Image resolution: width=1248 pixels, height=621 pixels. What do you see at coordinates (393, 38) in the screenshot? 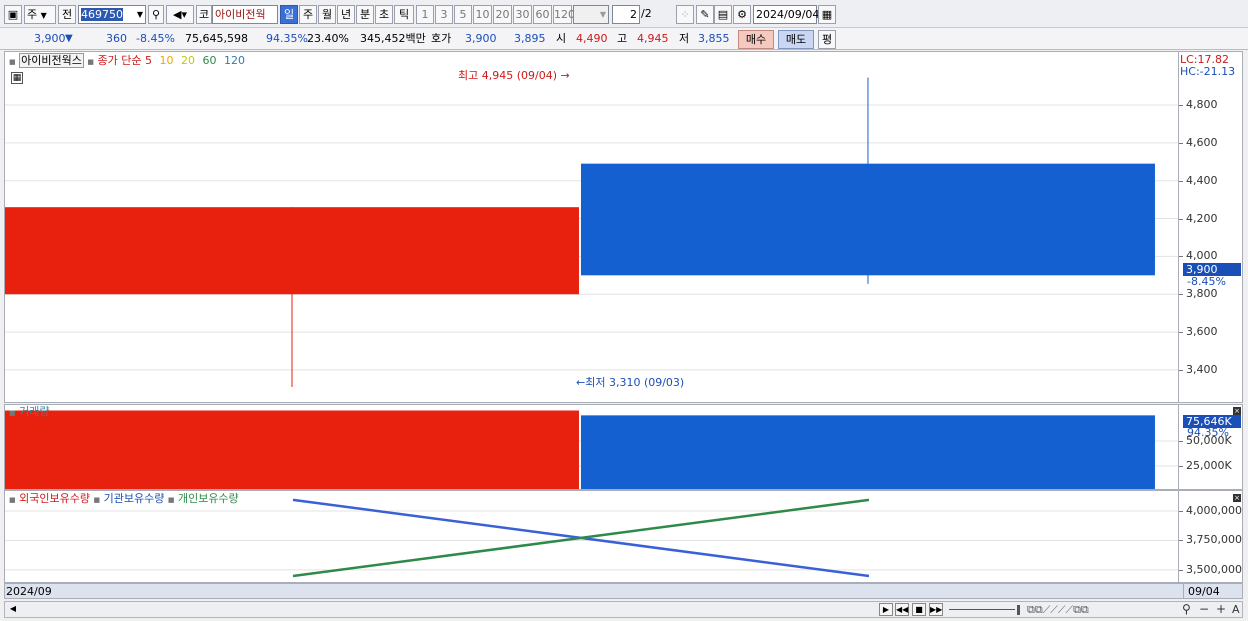
I see `trade-amount: 345,452백만` at bounding box center [393, 38].